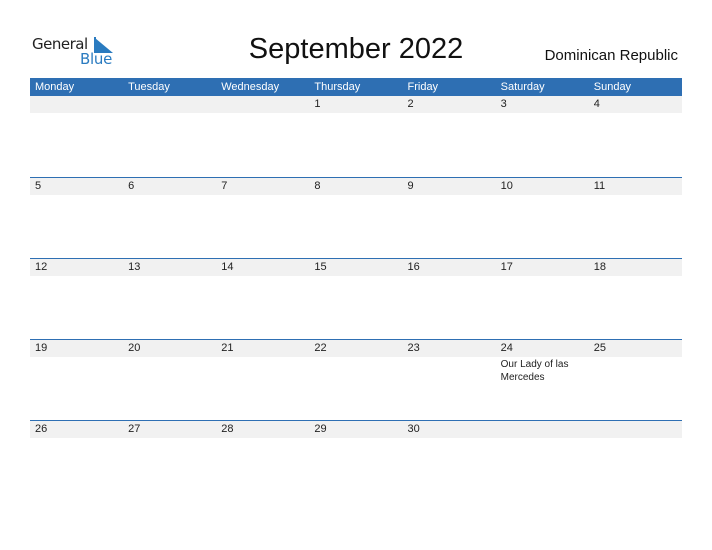 The height and width of the screenshot is (550, 712). I want to click on day-cell: 25, so click(635, 362).